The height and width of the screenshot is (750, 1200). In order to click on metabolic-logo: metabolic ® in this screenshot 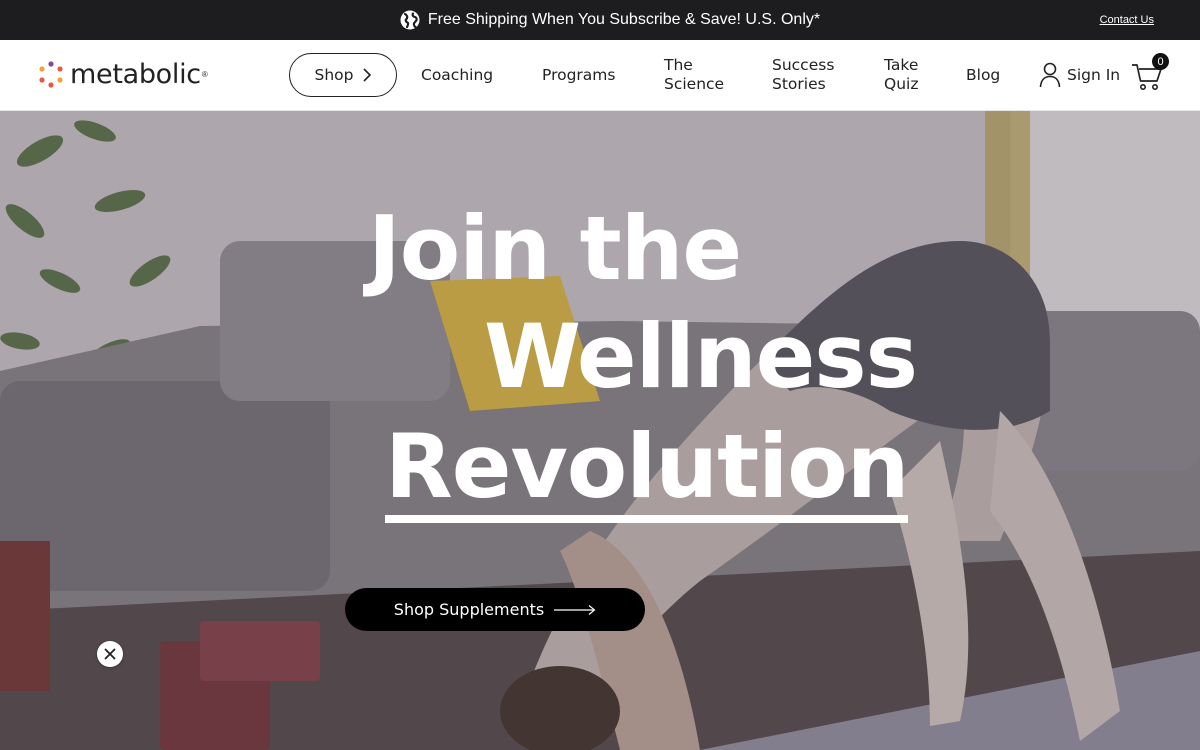, I will do `click(122, 74)`.